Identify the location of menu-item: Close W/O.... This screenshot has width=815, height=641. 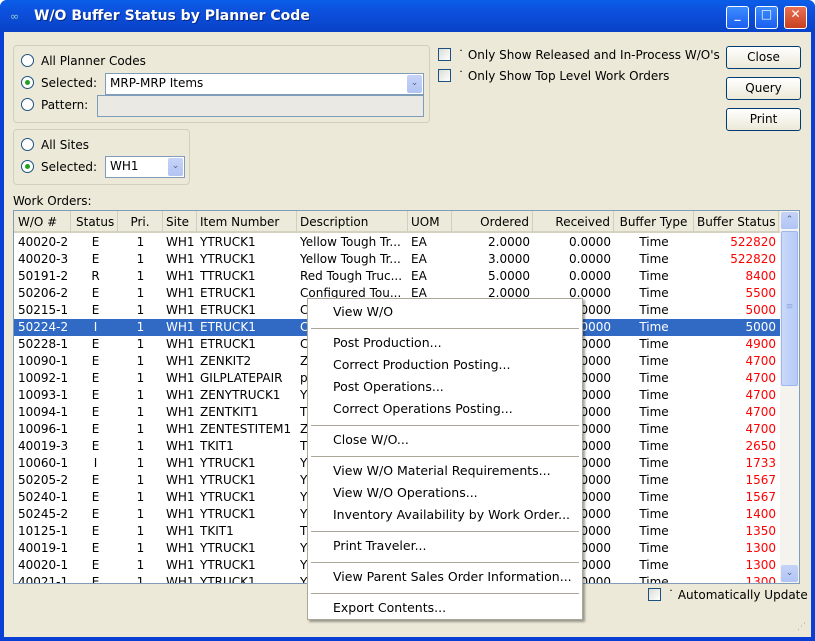
(371, 439).